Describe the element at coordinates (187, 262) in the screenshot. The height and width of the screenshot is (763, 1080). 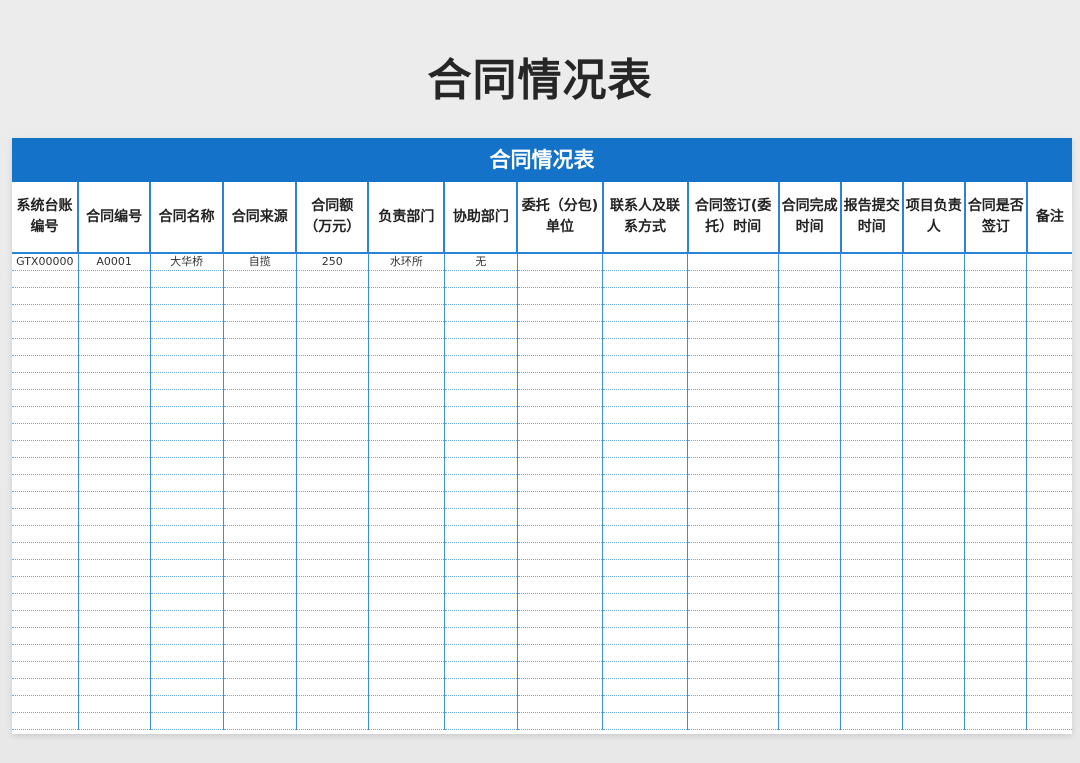
I see `table-cell: 大华桥` at that location.